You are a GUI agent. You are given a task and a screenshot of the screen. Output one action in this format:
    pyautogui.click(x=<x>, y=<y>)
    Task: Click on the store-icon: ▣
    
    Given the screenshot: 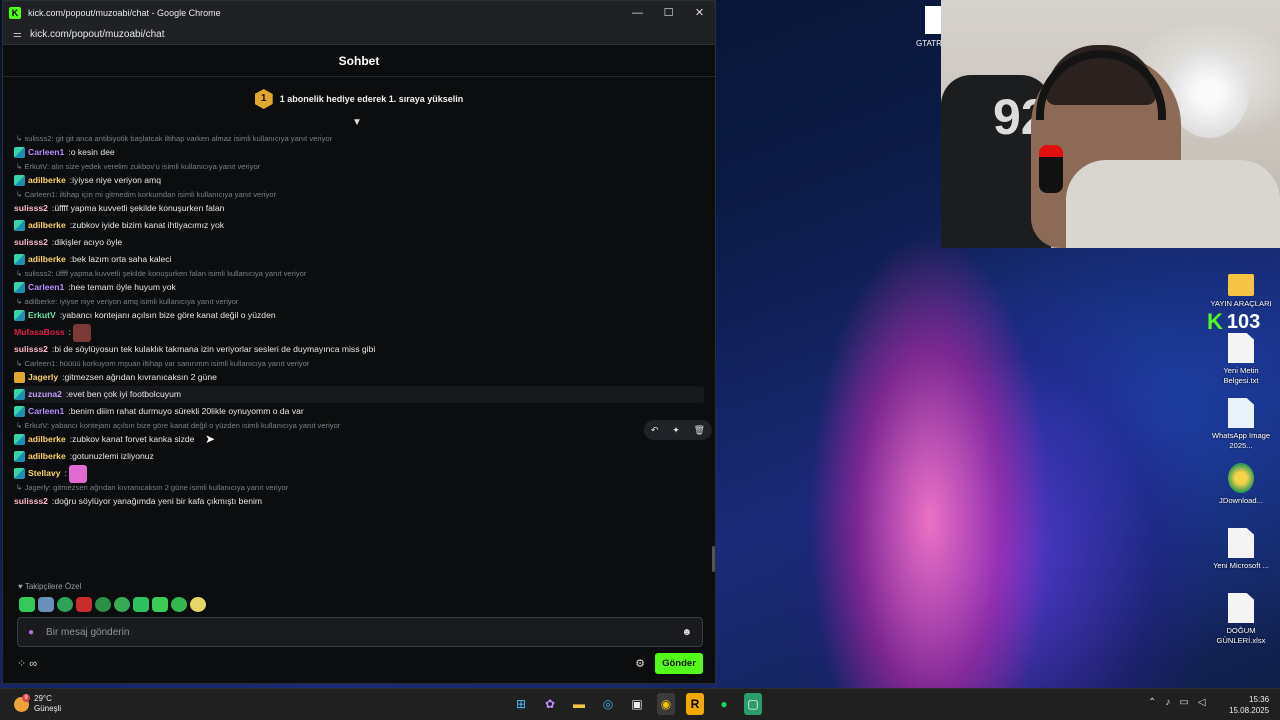 What is the action you would take?
    pyautogui.click(x=637, y=704)
    